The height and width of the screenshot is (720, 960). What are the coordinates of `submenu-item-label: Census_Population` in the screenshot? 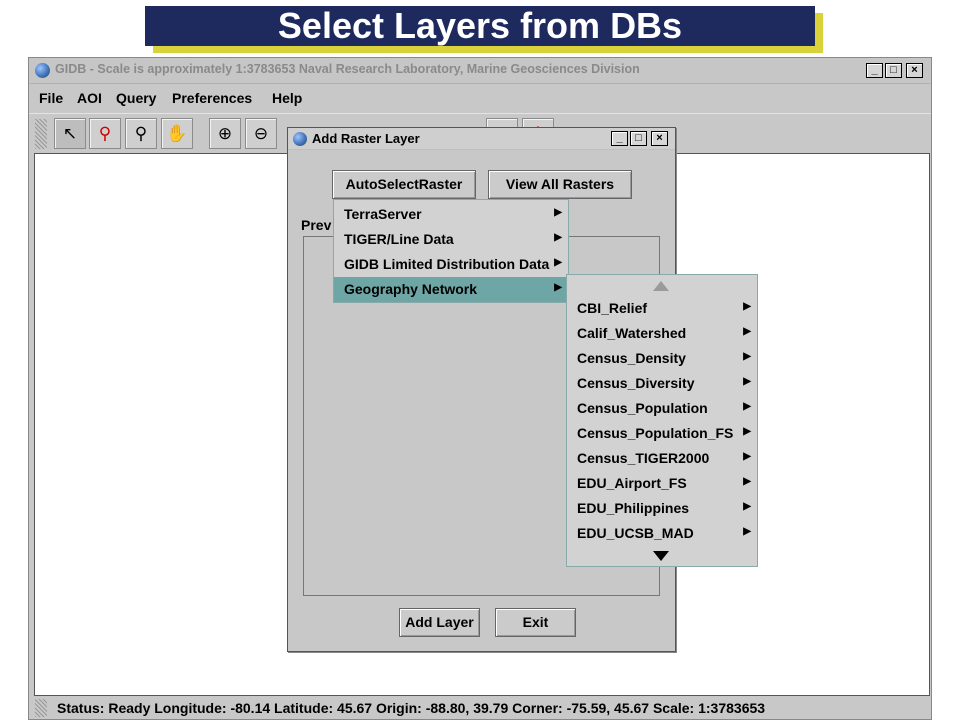 It's located at (642, 408).